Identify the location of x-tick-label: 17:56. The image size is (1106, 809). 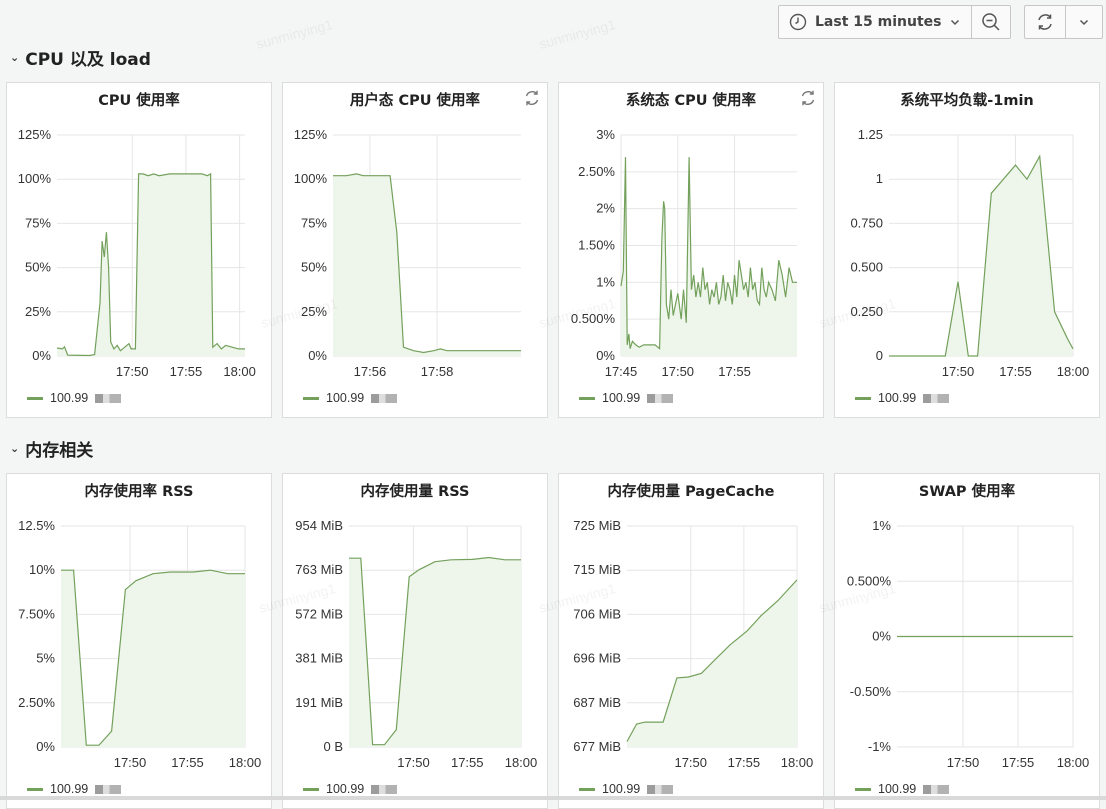
(370, 371).